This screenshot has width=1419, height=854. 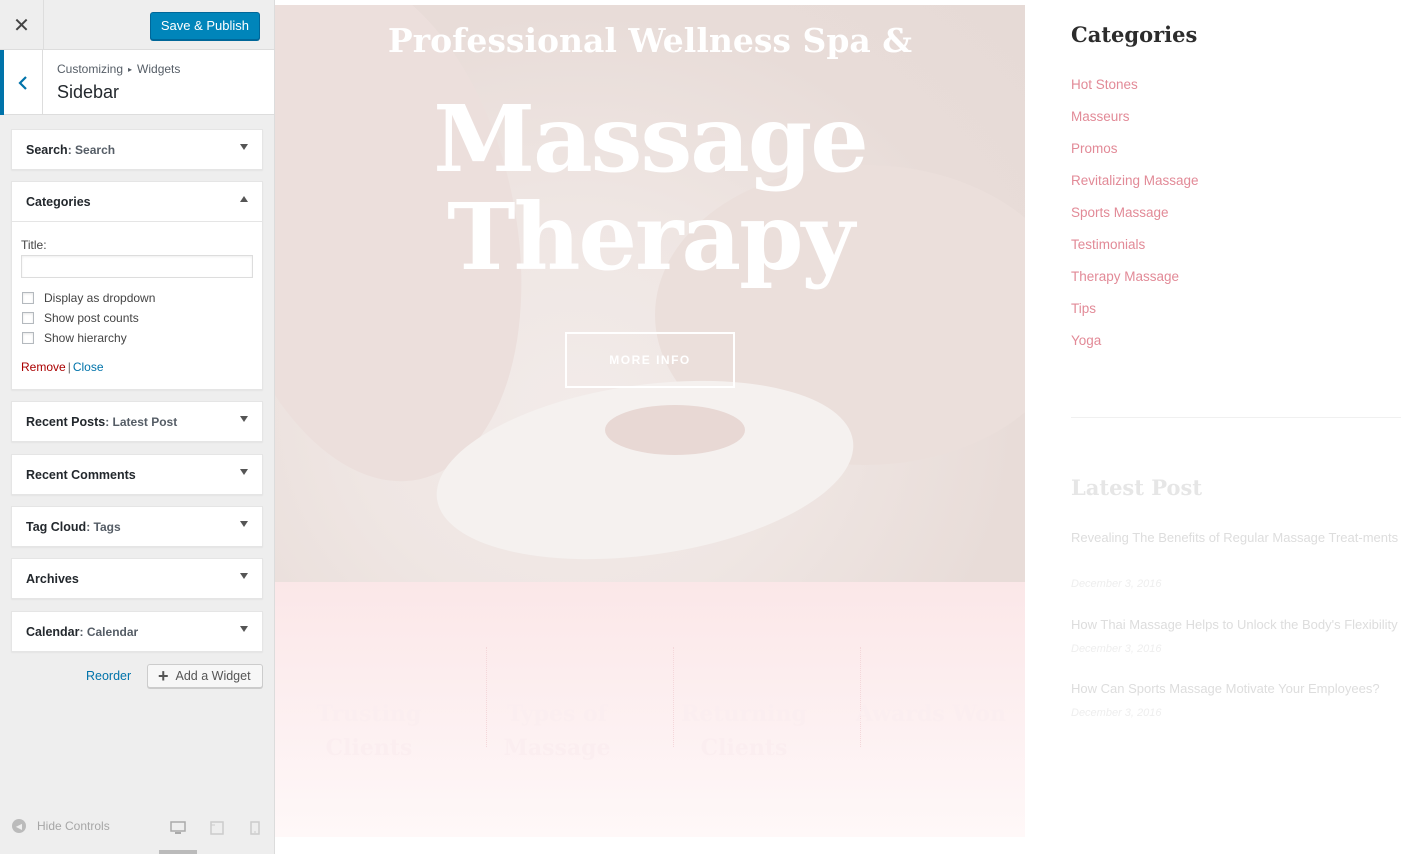 What do you see at coordinates (213, 676) in the screenshot?
I see `add-widget-label: Add a Widget` at bounding box center [213, 676].